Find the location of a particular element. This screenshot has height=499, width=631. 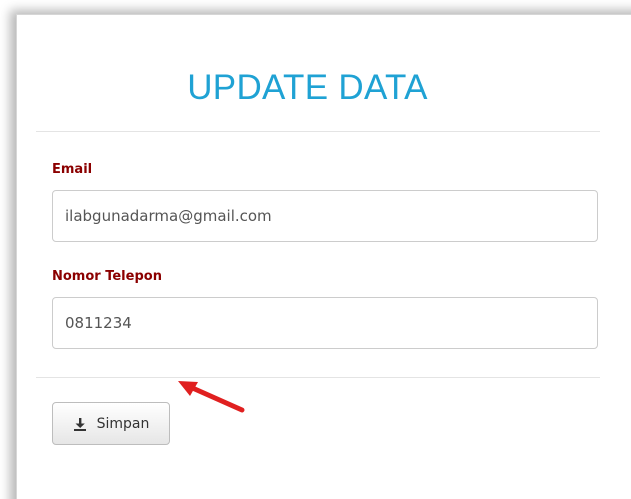

download-icon is located at coordinates (80, 424).